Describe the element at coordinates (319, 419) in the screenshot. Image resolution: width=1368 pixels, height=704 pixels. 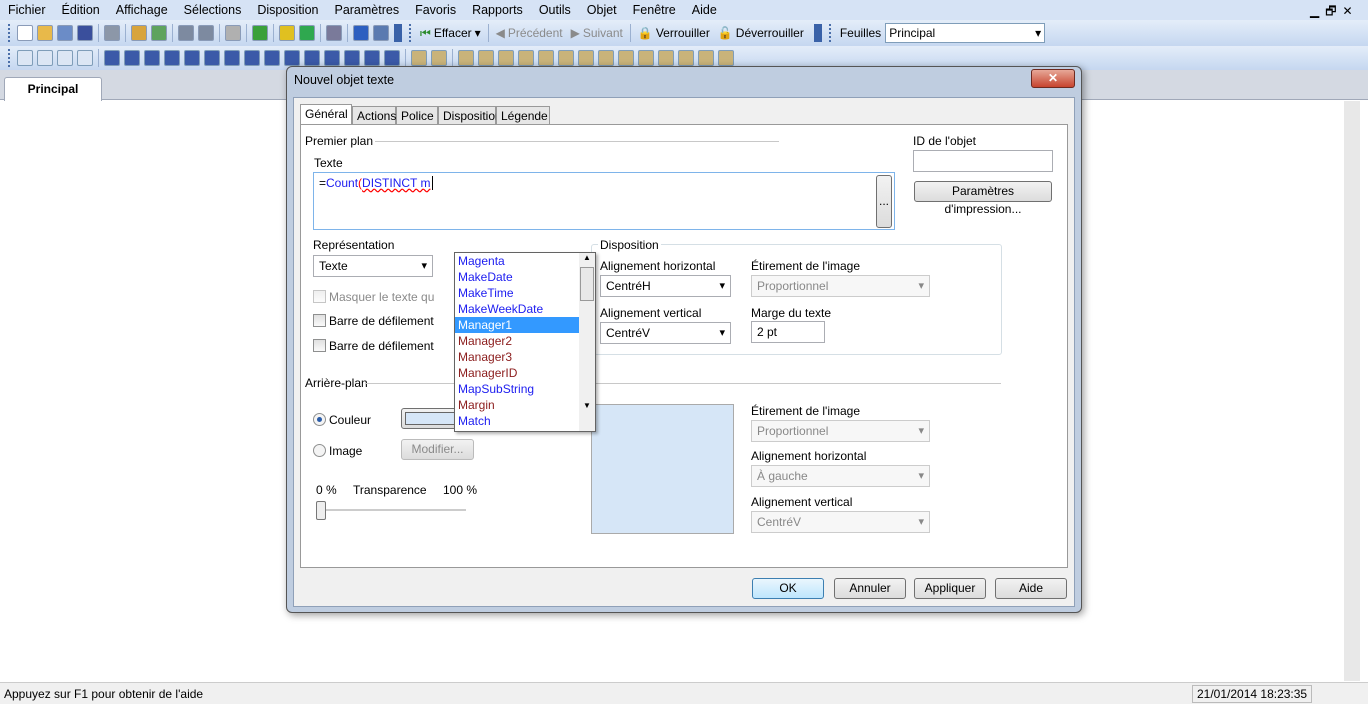
I see `color-radio` at that location.